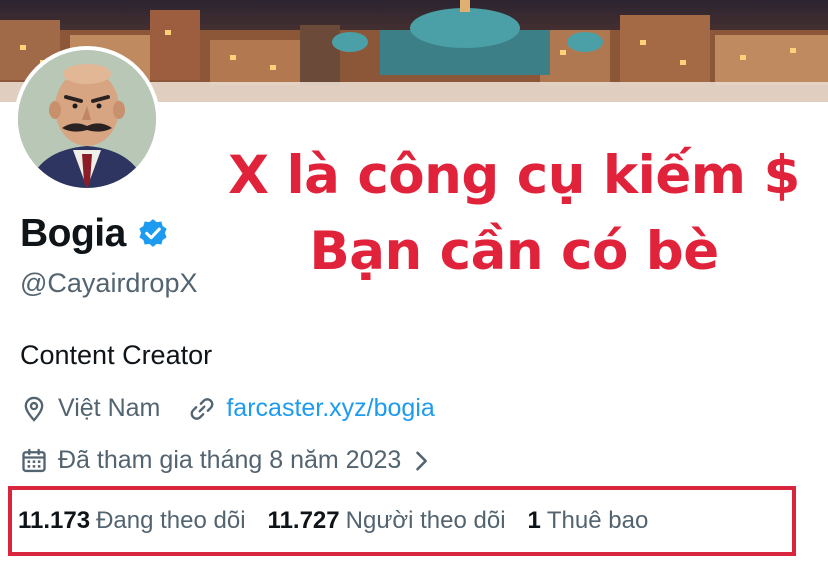 This screenshot has height=578, width=828. Describe the element at coordinates (153, 234) in the screenshot. I see `verified-badge-icon` at that location.